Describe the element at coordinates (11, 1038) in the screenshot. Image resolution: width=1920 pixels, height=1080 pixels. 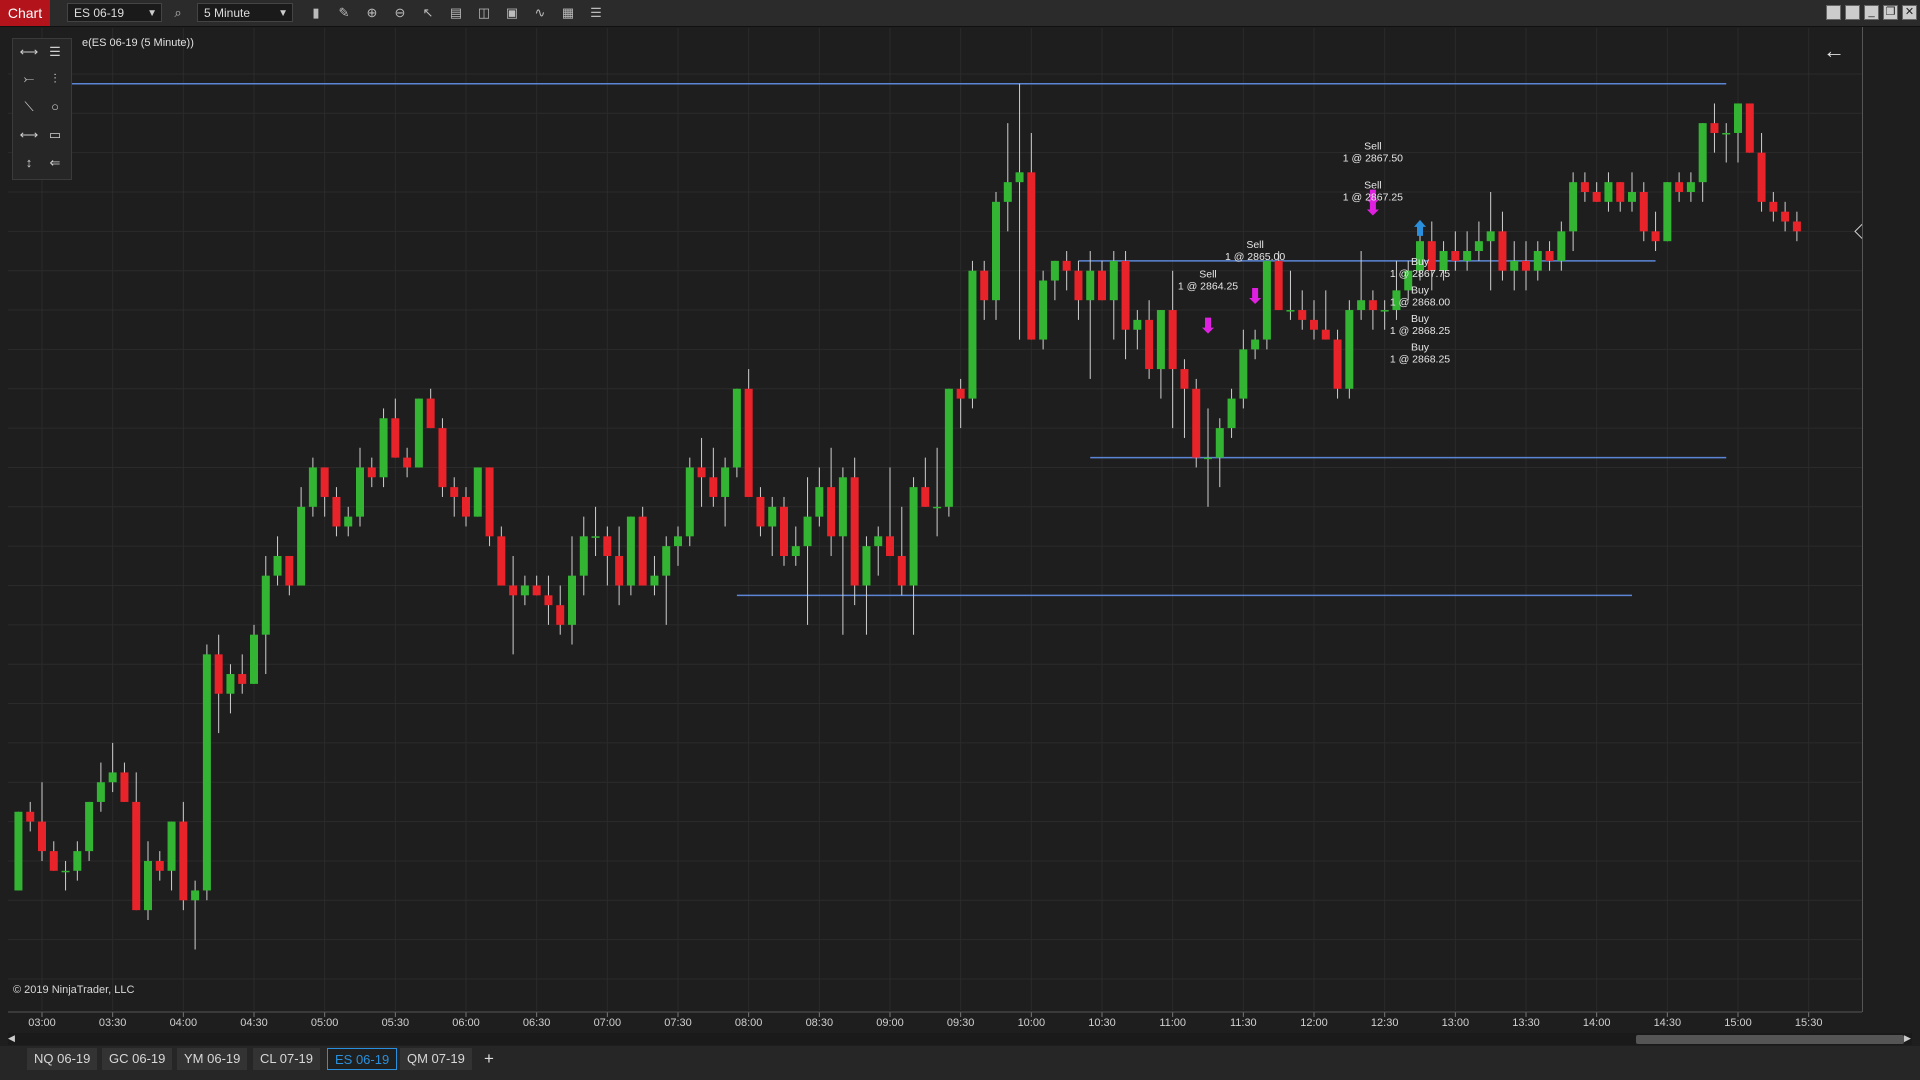
I see `scroll-left-icon: ◀` at that location.